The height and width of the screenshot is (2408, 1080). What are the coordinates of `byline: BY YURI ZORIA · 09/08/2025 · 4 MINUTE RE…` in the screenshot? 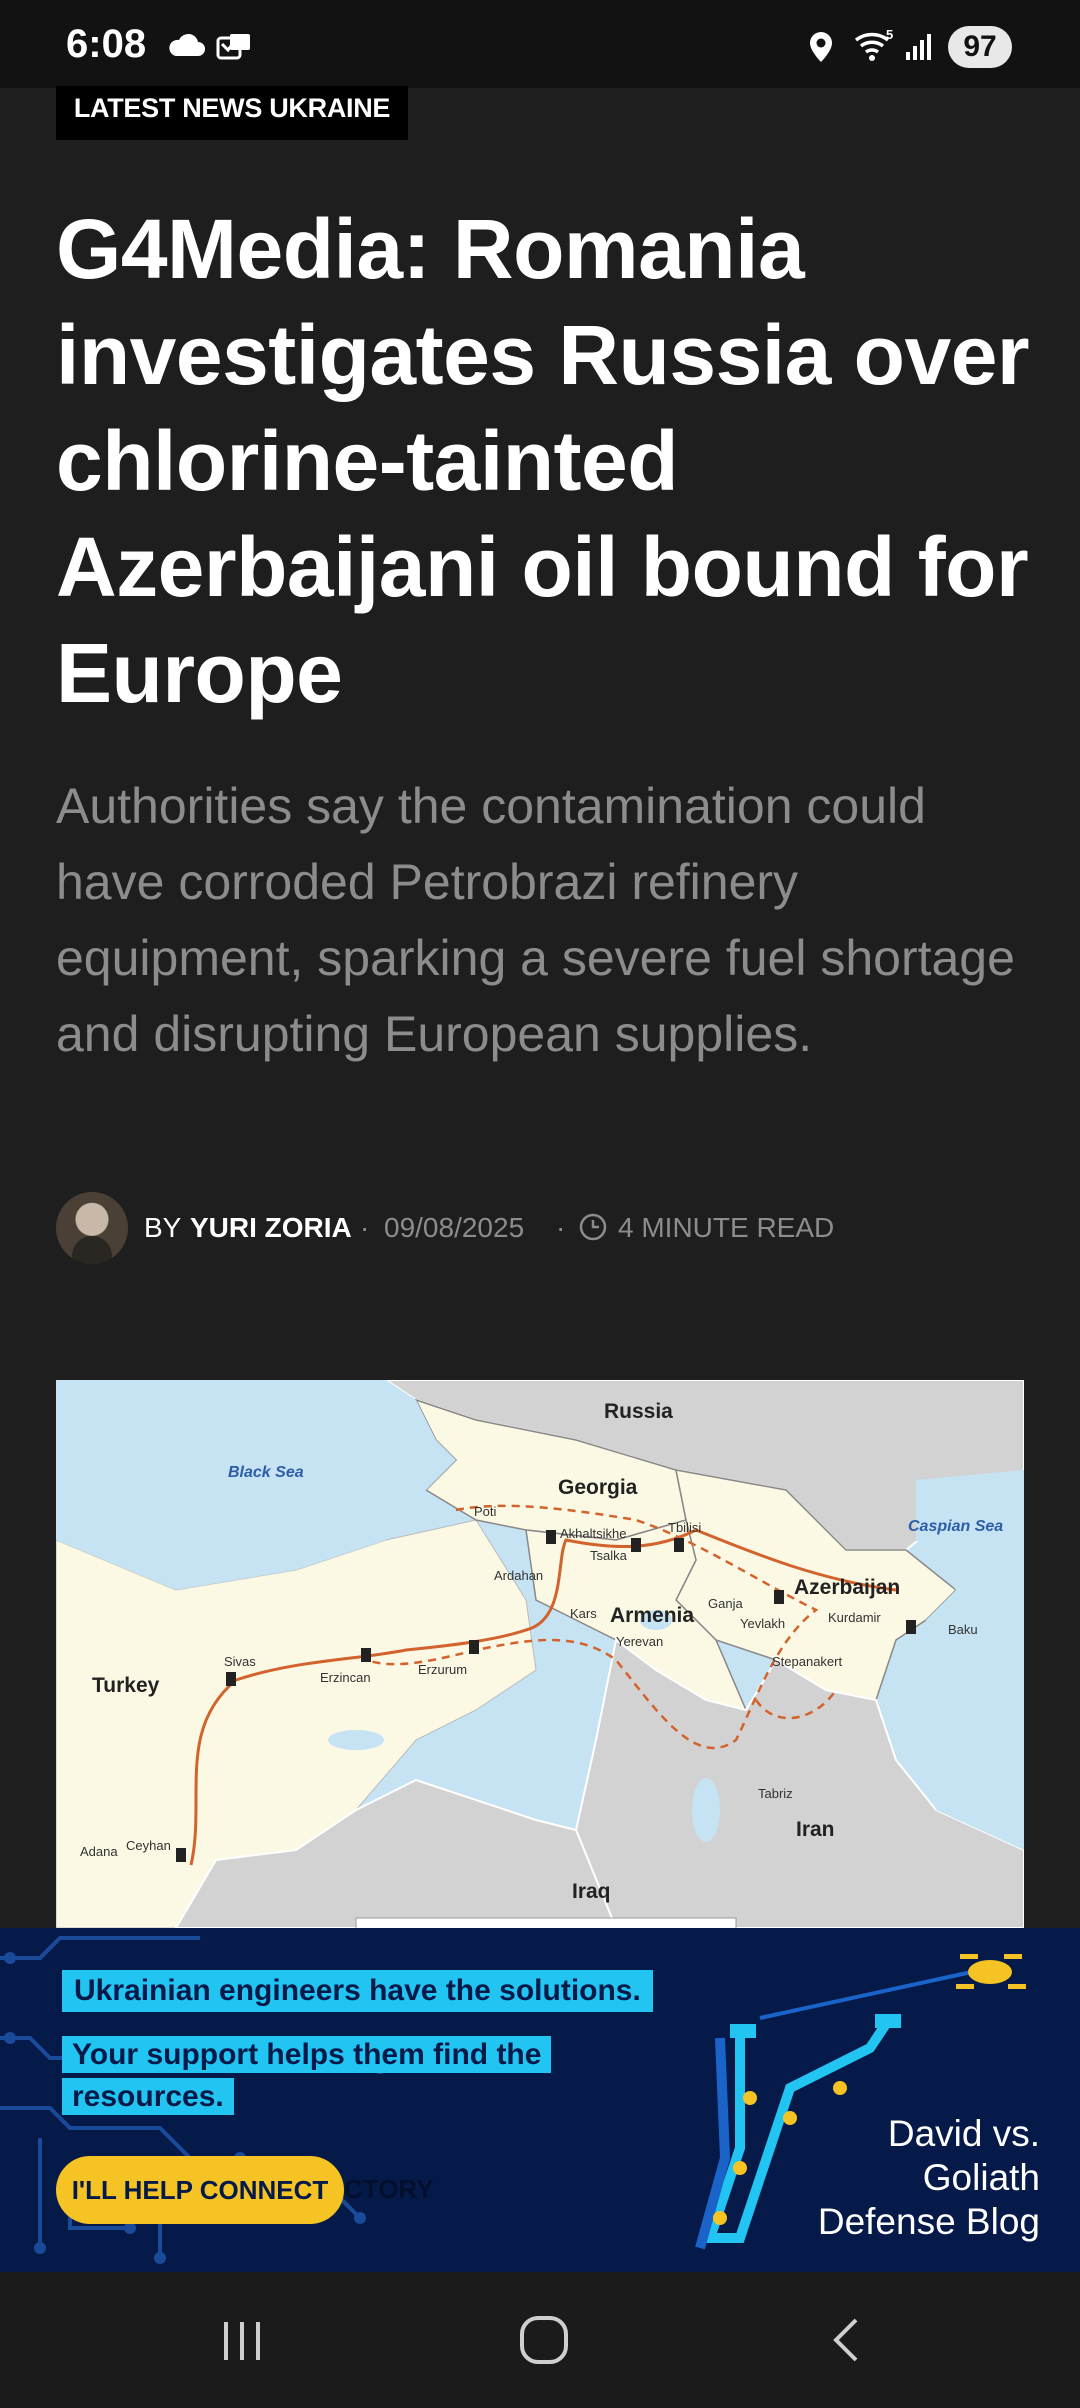 It's located at (546, 1229).